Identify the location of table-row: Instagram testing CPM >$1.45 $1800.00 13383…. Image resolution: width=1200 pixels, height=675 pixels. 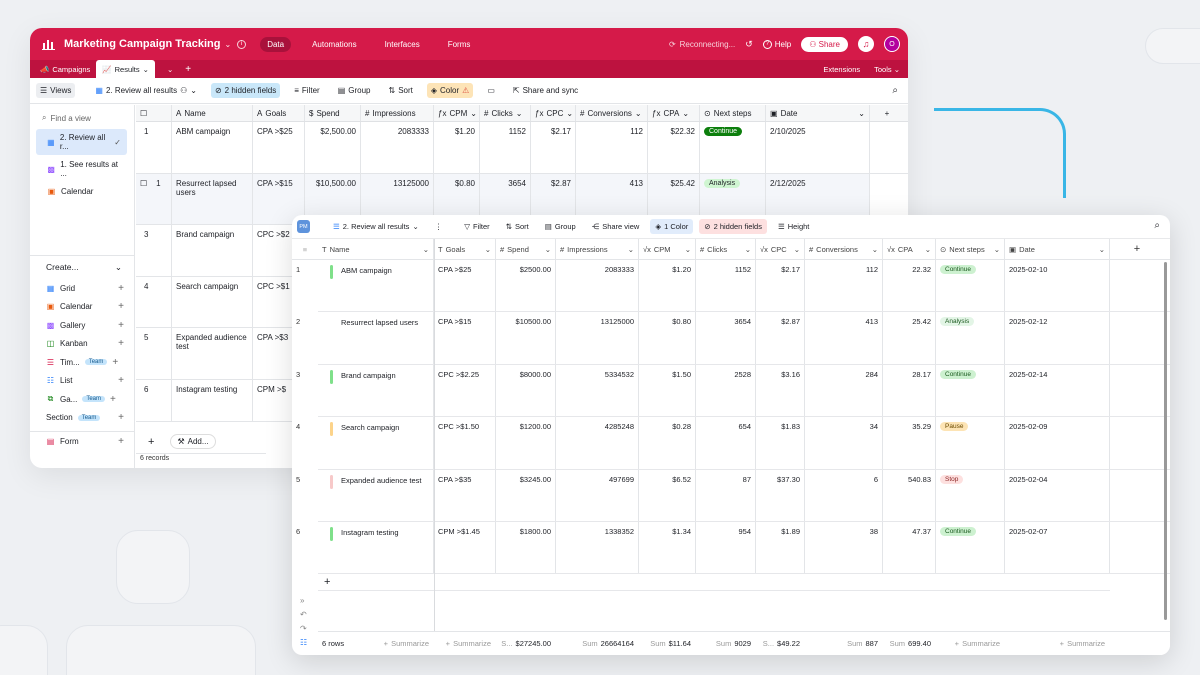
(733, 548).